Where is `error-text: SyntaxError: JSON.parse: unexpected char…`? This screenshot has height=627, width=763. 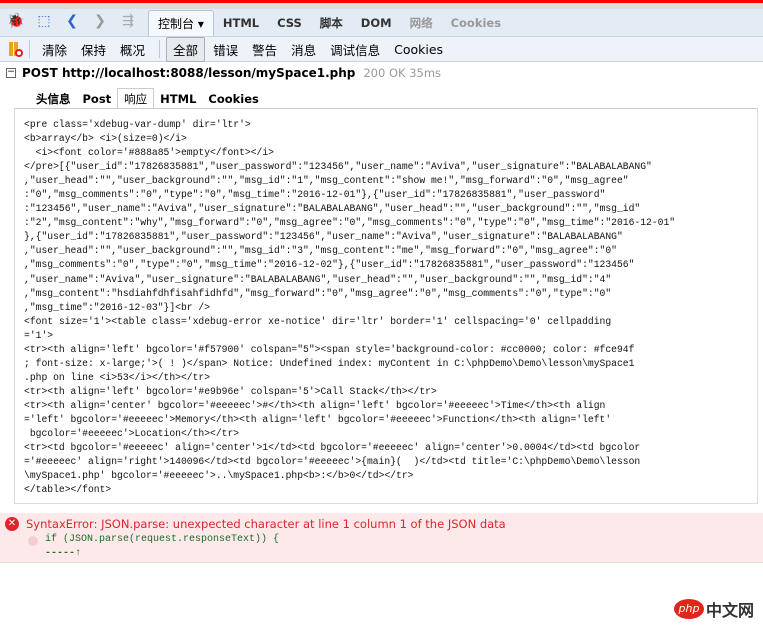
error-text: SyntaxError: JSON.parse: unexpected char… is located at coordinates (266, 524).